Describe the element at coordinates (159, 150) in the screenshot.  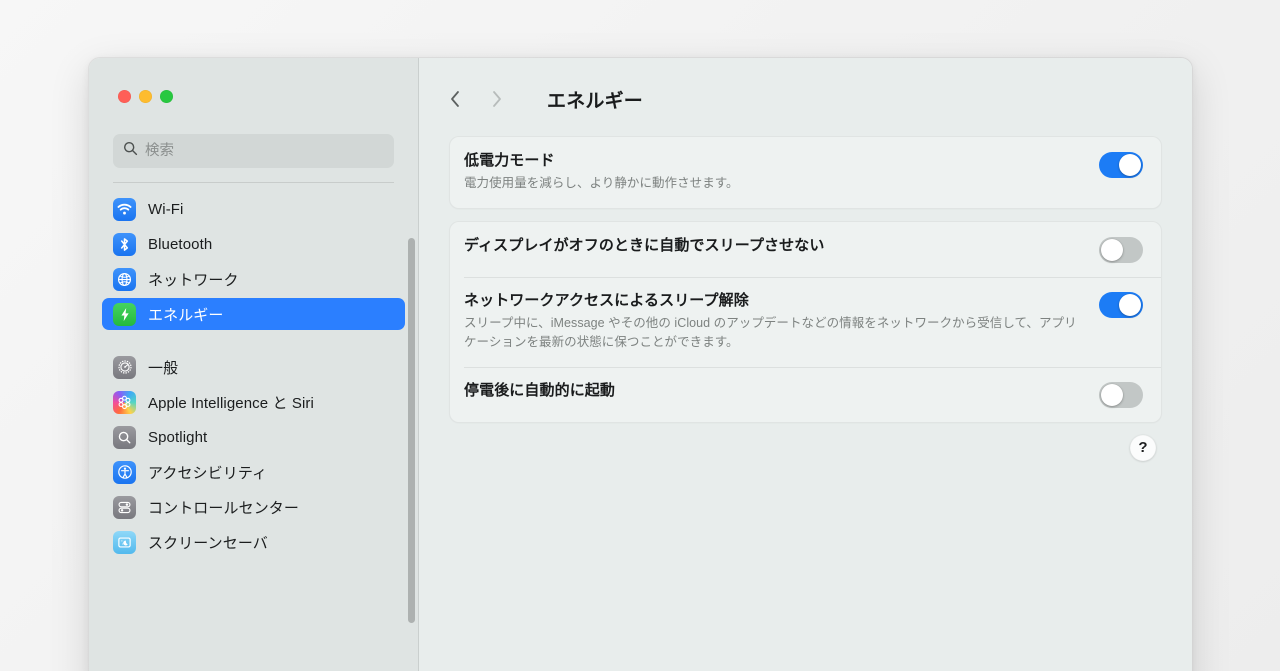
I see `search-placeholder: 検索` at that location.